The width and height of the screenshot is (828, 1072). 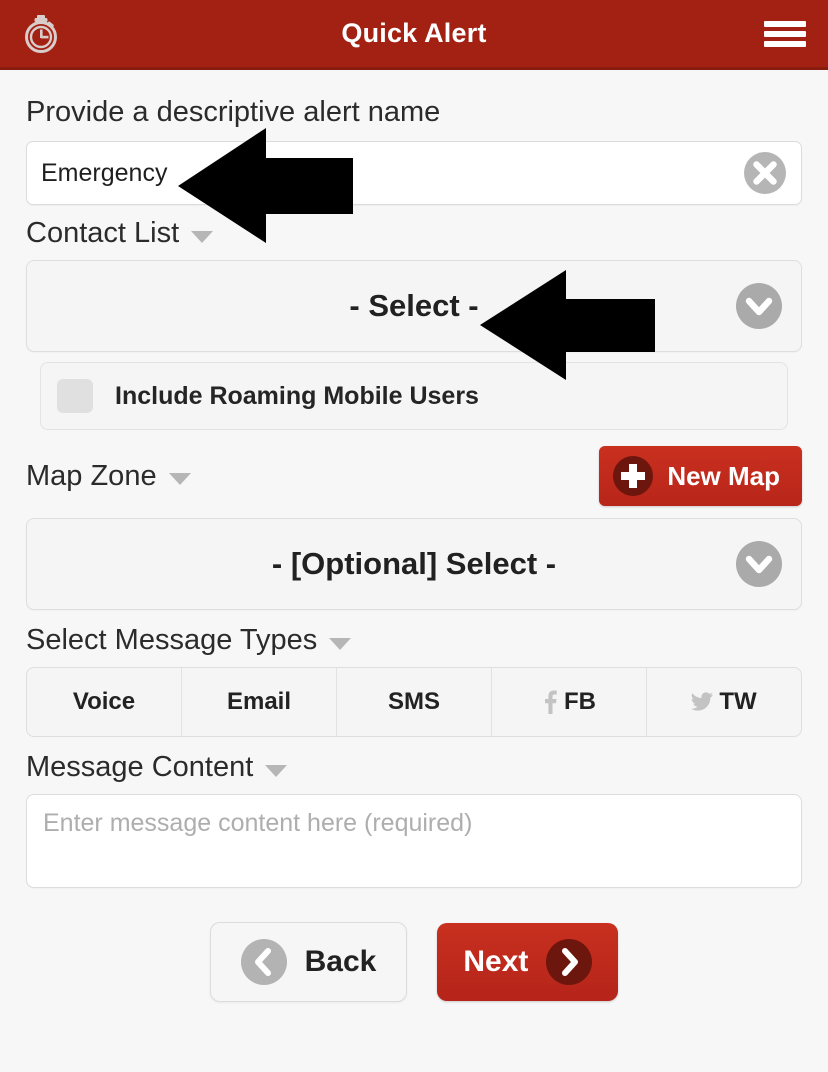 I want to click on contact-list-select: - Select -, so click(x=414, y=306).